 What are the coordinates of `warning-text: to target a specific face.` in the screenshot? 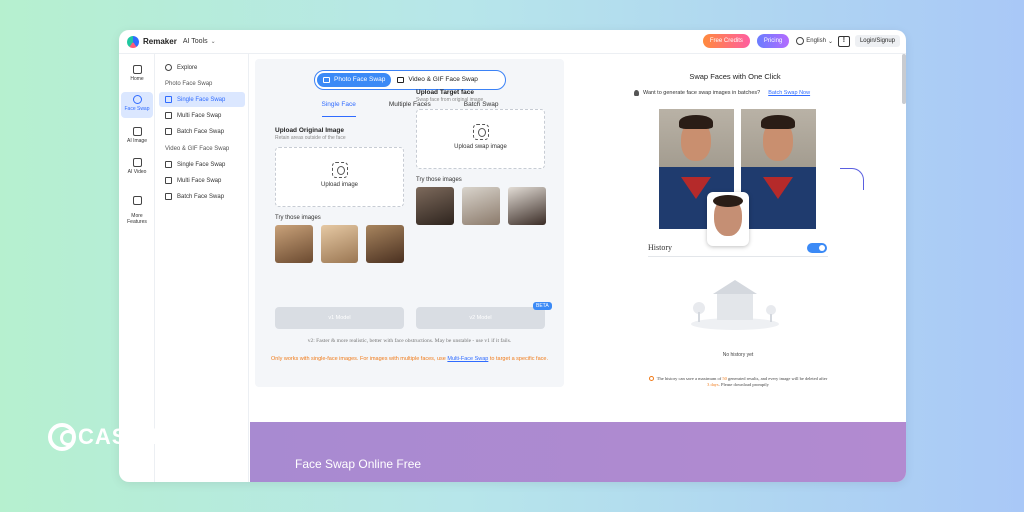 It's located at (518, 359).